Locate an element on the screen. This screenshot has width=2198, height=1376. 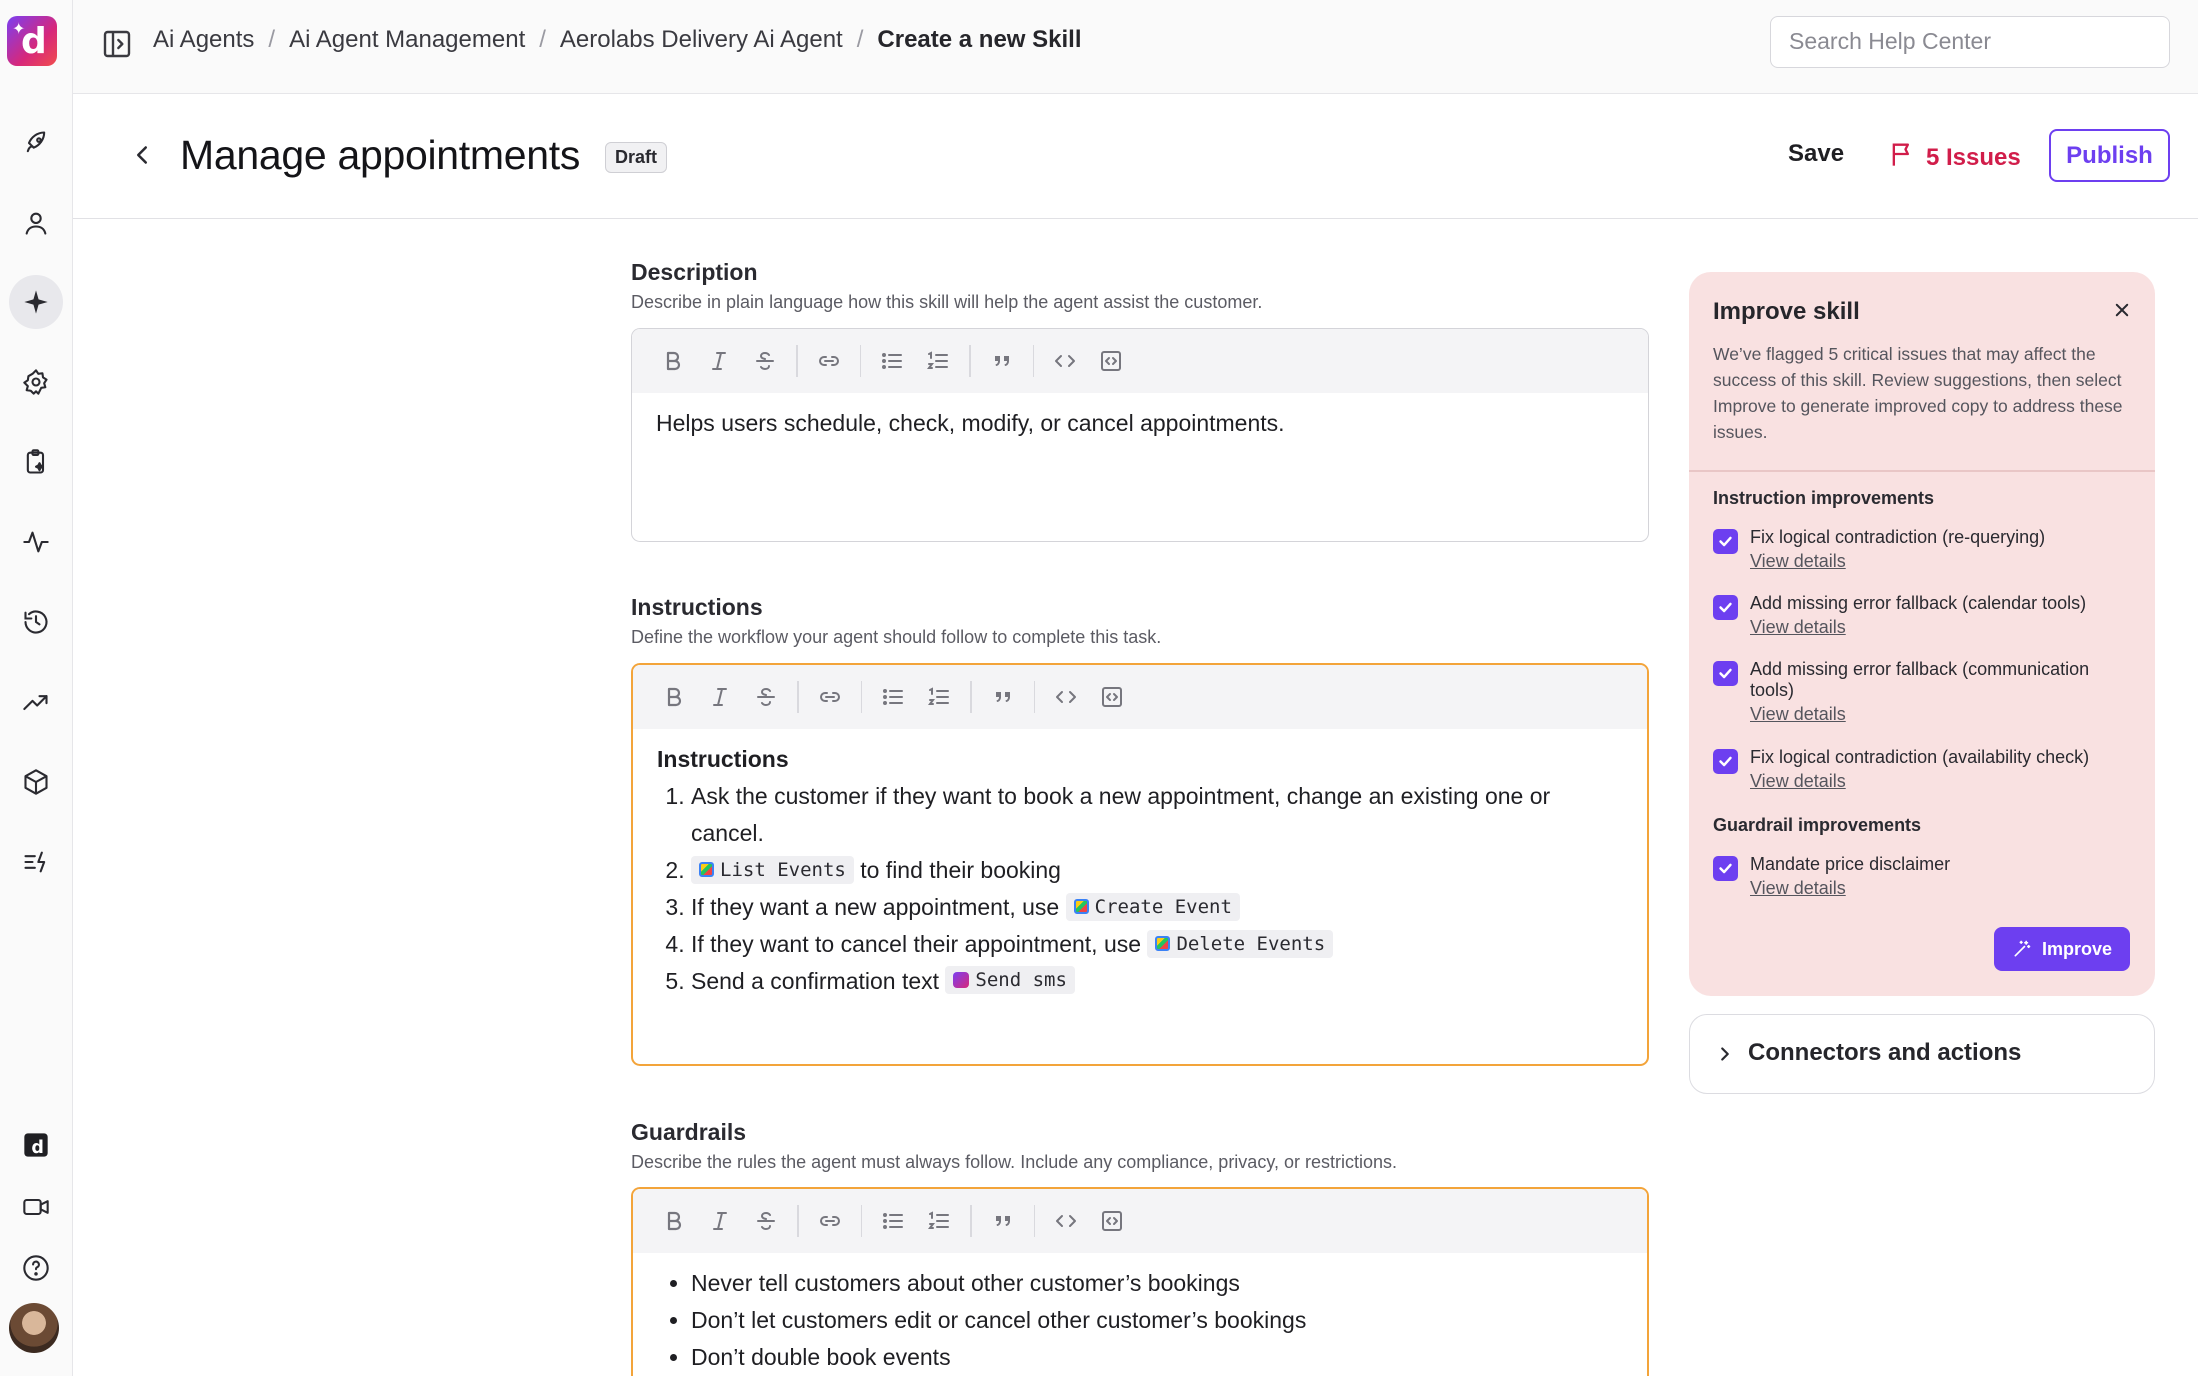
connectors-and-actions-accordion: Connectors and actions is located at coordinates (1922, 1054).